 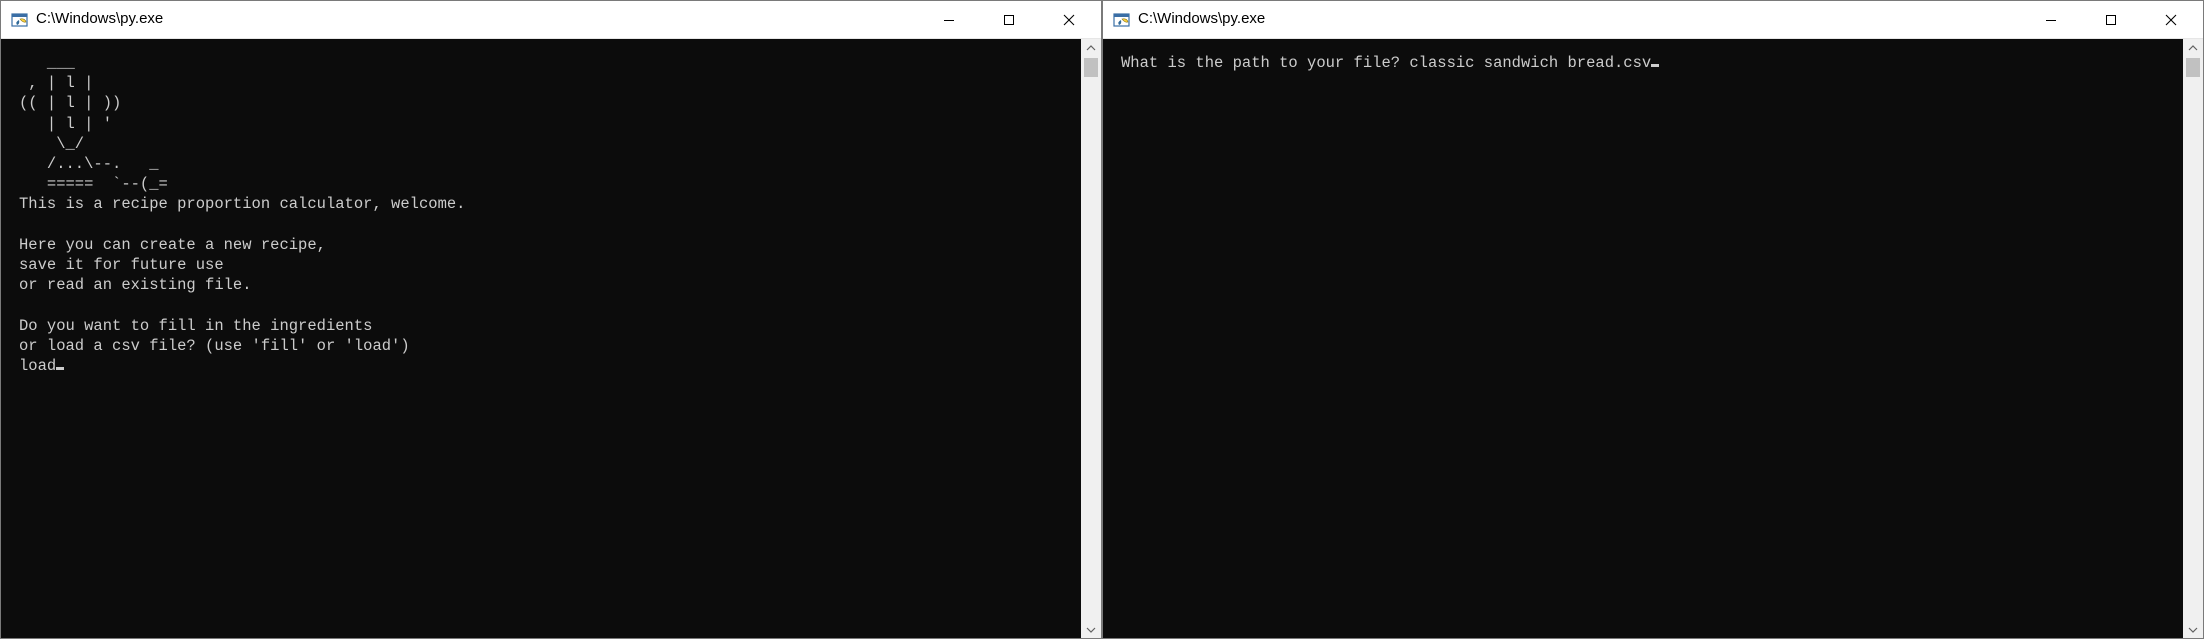 What do you see at coordinates (1265, 63) in the screenshot?
I see `console-prompt: What is the path to your file?` at bounding box center [1265, 63].